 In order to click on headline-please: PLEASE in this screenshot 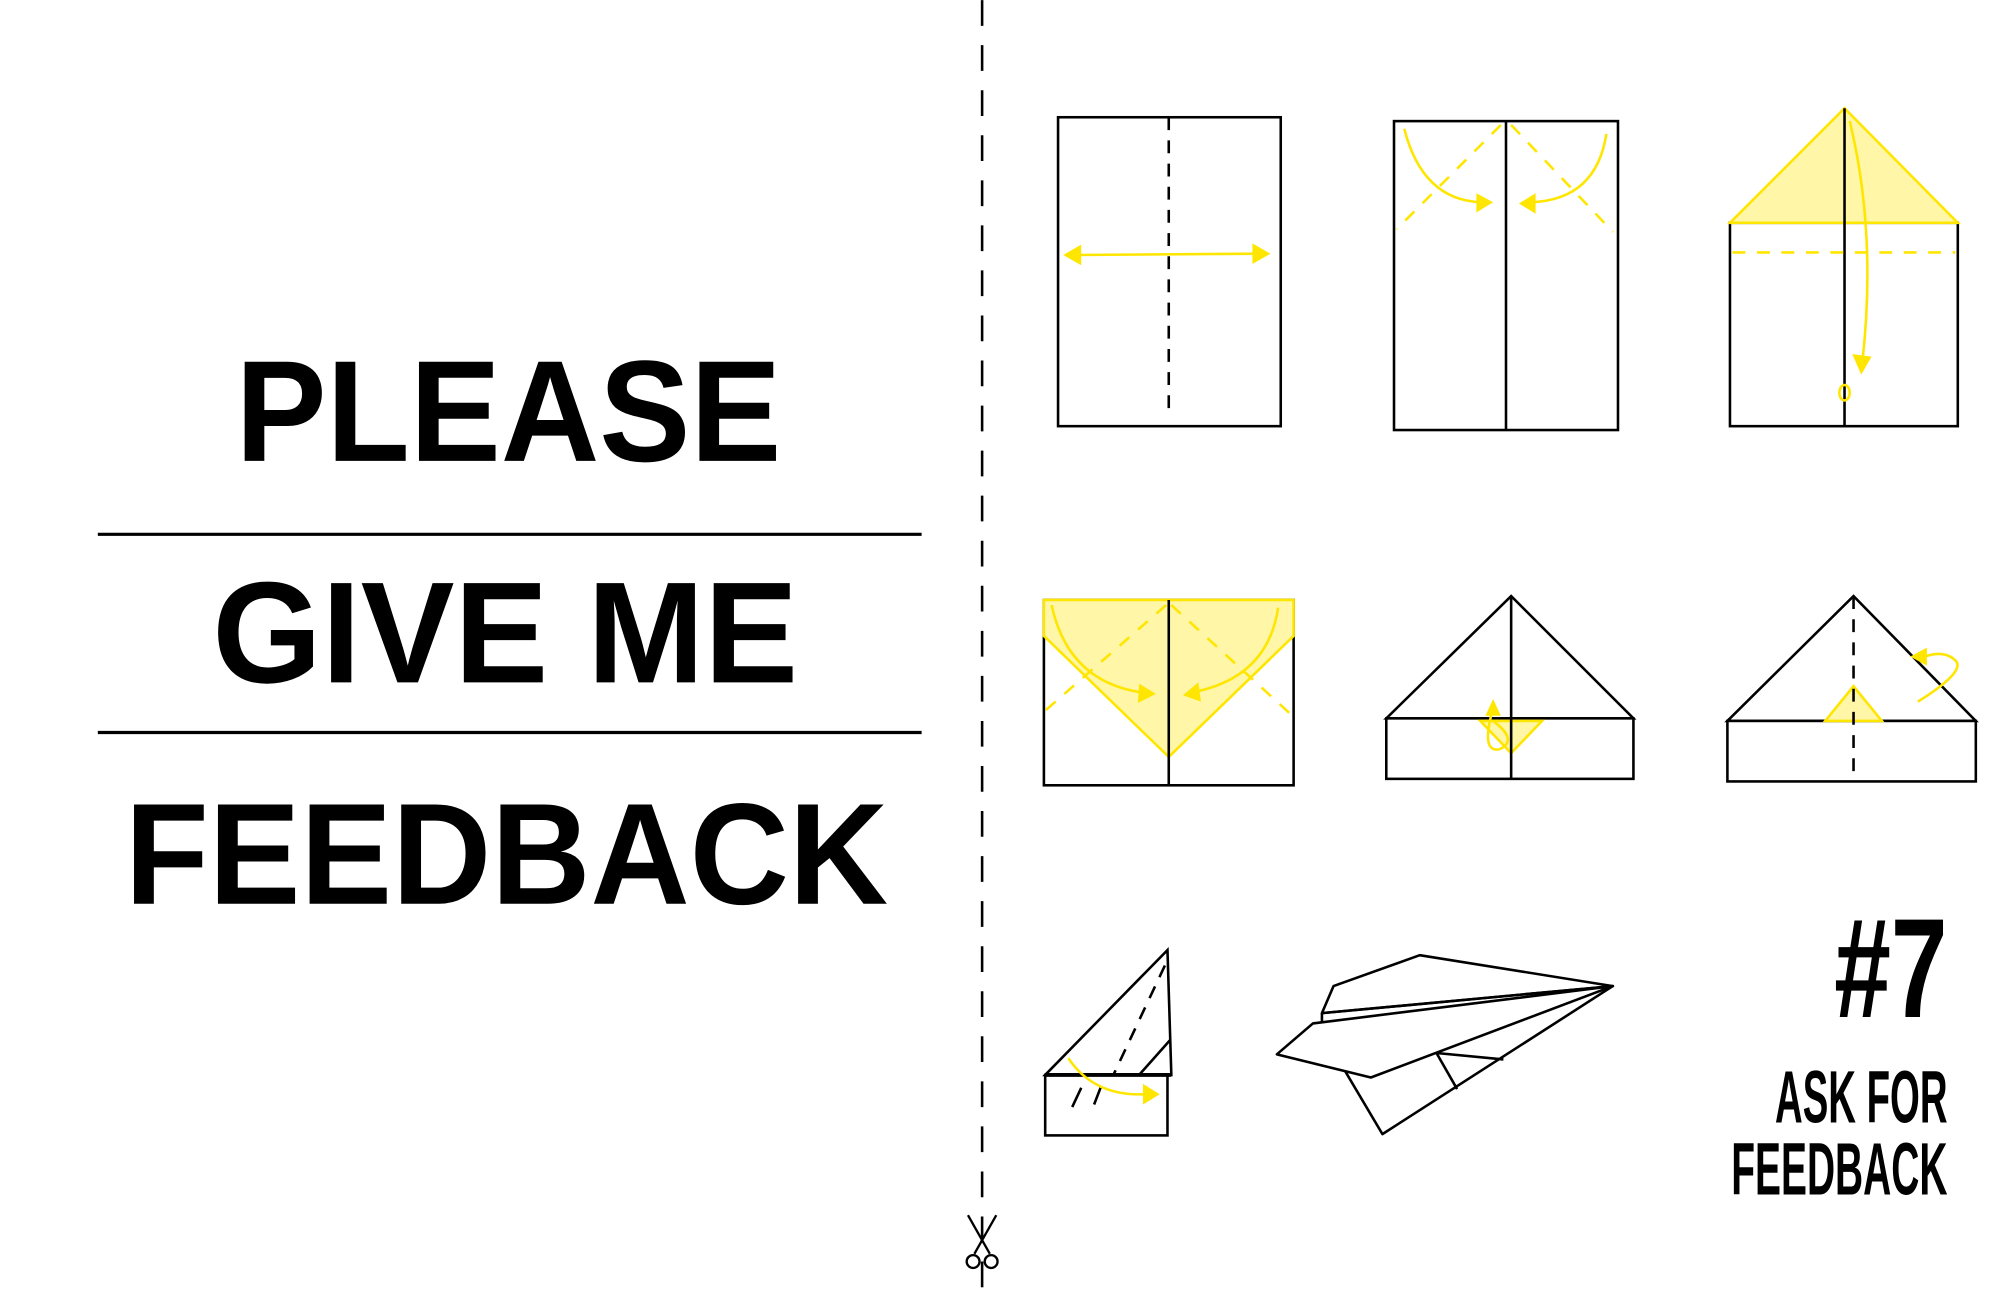, I will do `click(509, 411)`.